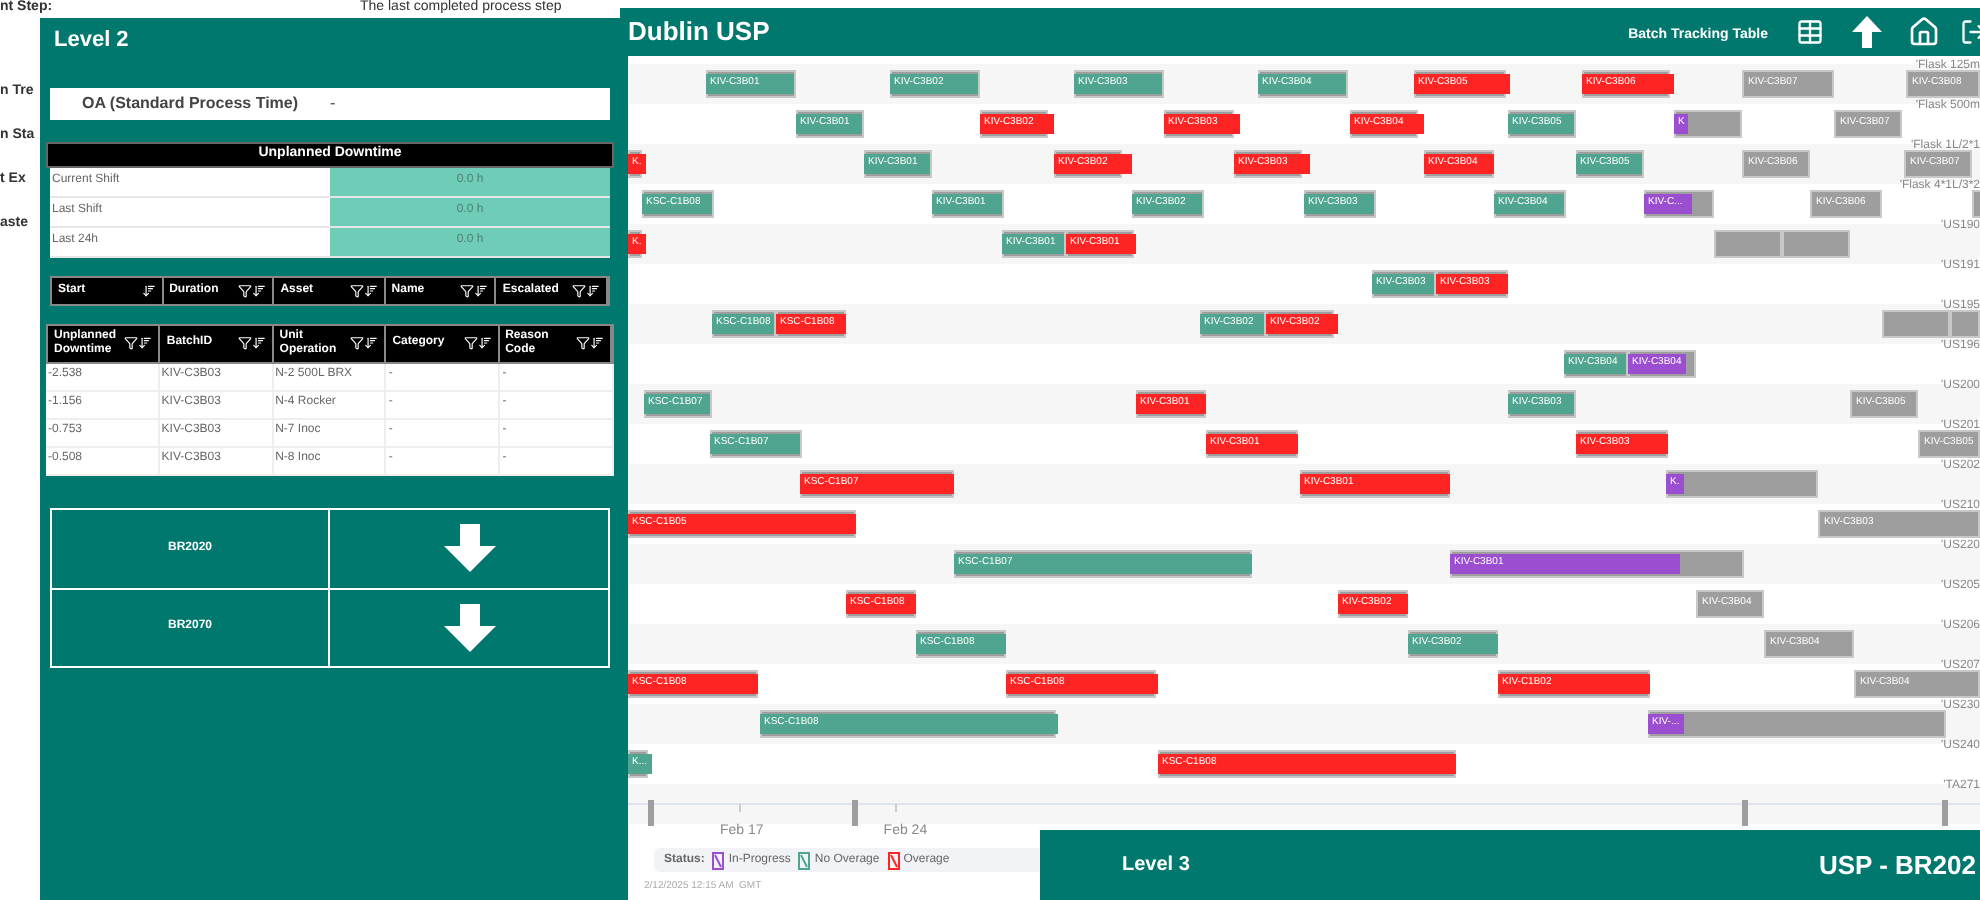  What do you see at coordinates (334, 103) in the screenshot?
I see `metric-value: -` at bounding box center [334, 103].